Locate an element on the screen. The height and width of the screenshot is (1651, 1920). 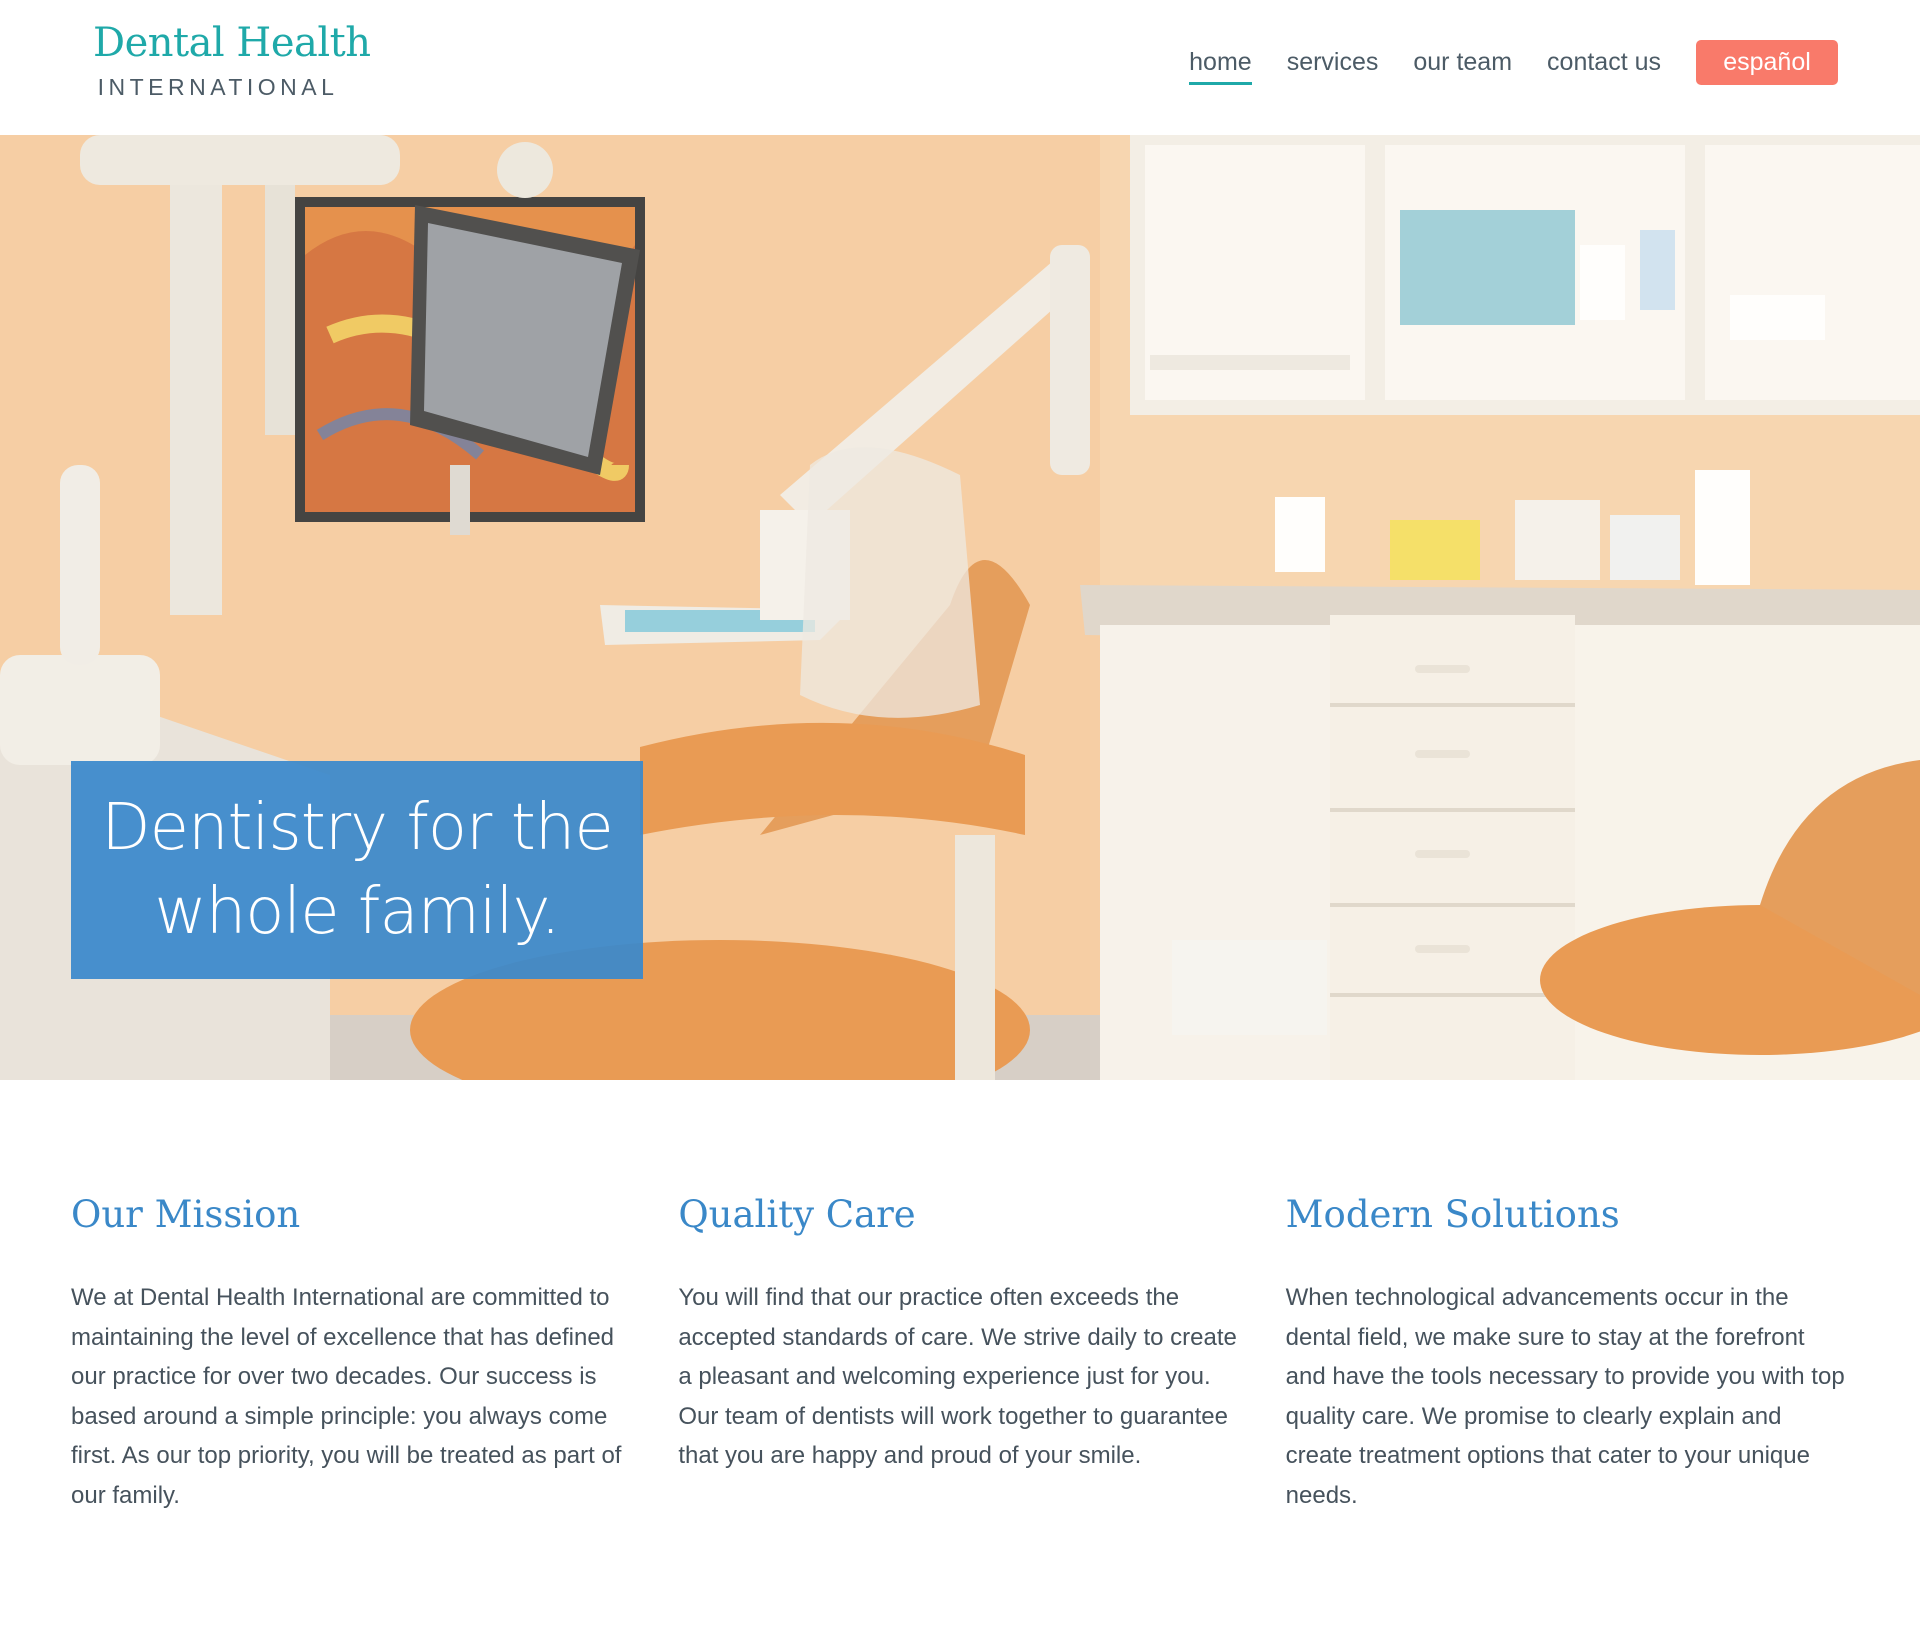
logo-title: Dental Health is located at coordinates (232, 43).